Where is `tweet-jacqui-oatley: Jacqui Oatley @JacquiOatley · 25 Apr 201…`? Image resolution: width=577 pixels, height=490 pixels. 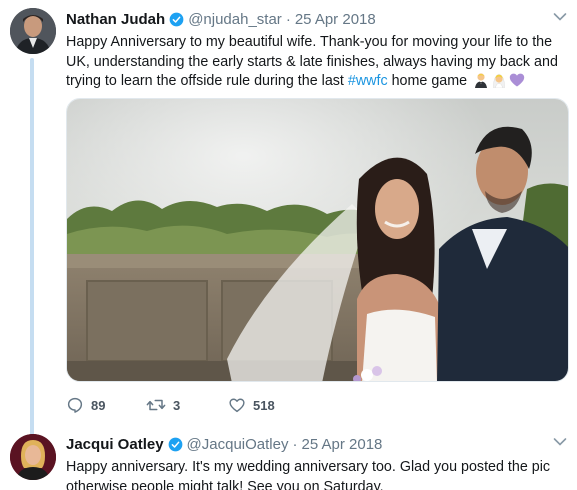 tweet-jacqui-oatley: Jacqui Oatley @JacquiOatley · 25 Apr 201… is located at coordinates (288, 457).